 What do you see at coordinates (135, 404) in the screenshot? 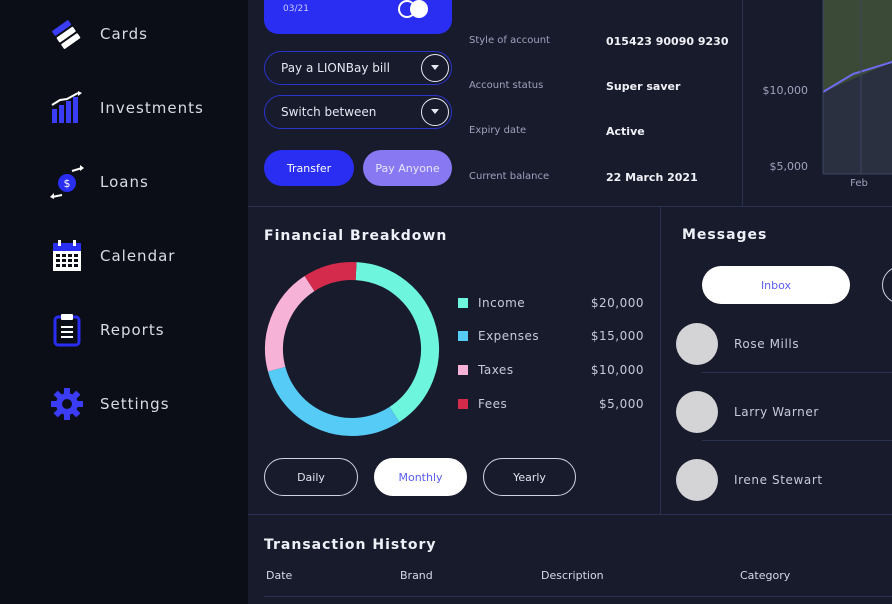
I see `sidebar-item-label: Settings` at bounding box center [135, 404].